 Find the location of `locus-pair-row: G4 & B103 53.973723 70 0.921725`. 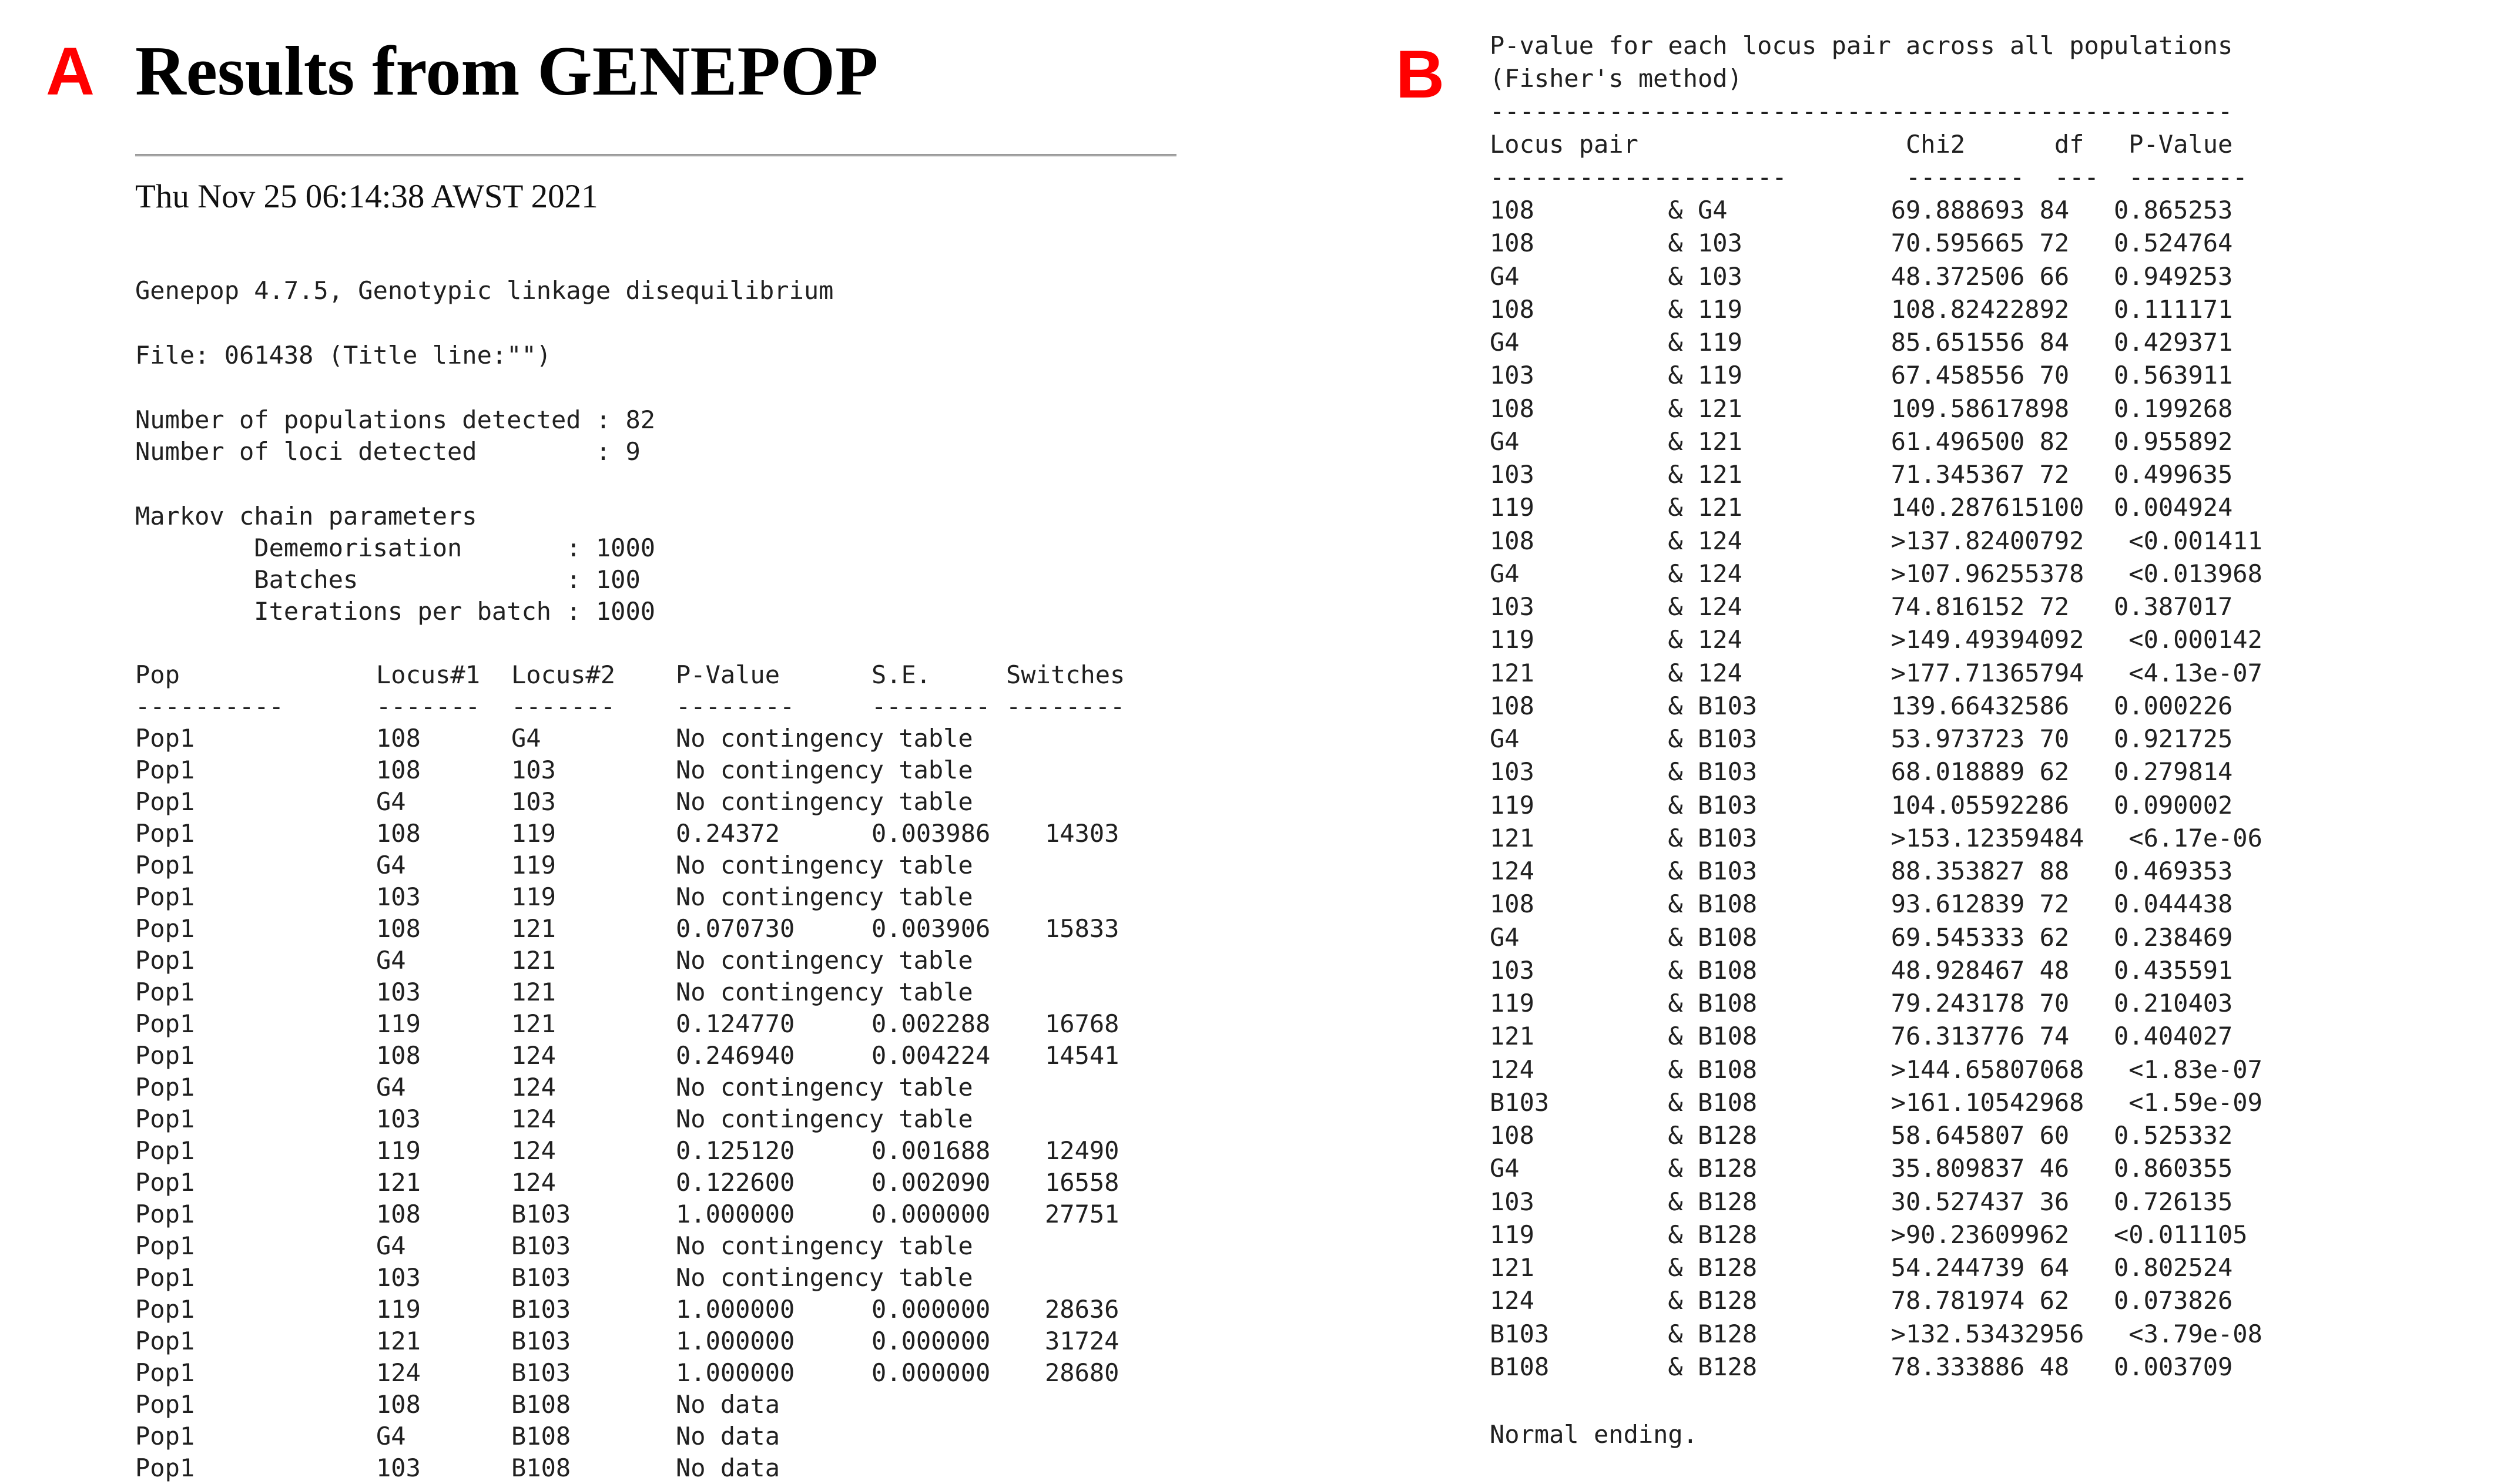

locus-pair-row: G4 & B103 53.973723 70 0.921725 is located at coordinates (1861, 738).